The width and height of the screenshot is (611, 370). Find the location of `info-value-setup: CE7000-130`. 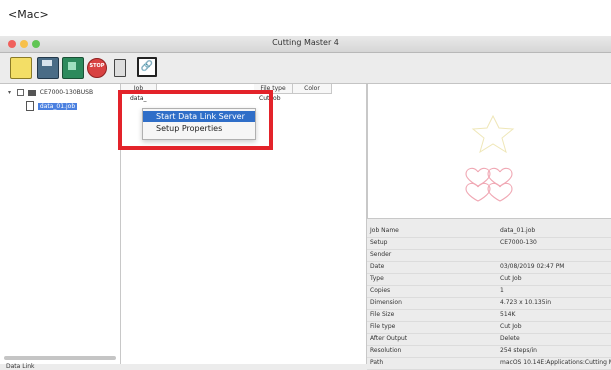

info-value-setup: CE7000-130 is located at coordinates (518, 242).